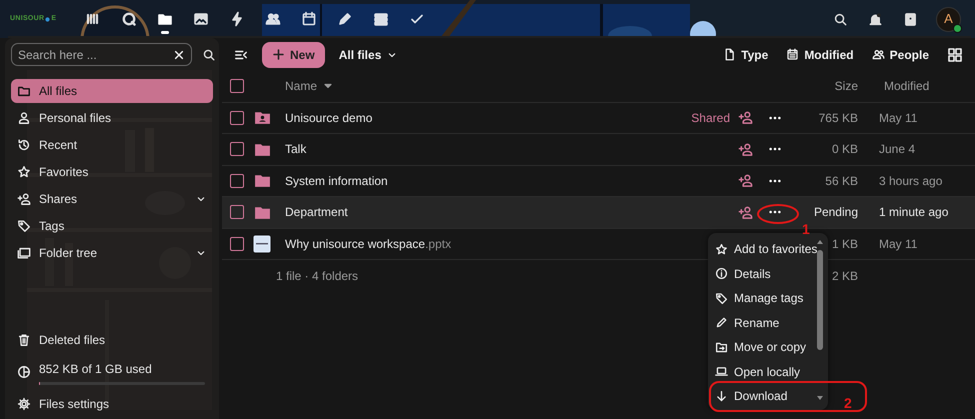 The height and width of the screenshot is (419, 975). Describe the element at coordinates (112, 91) in the screenshot. I see `nav-item: All files` at that location.